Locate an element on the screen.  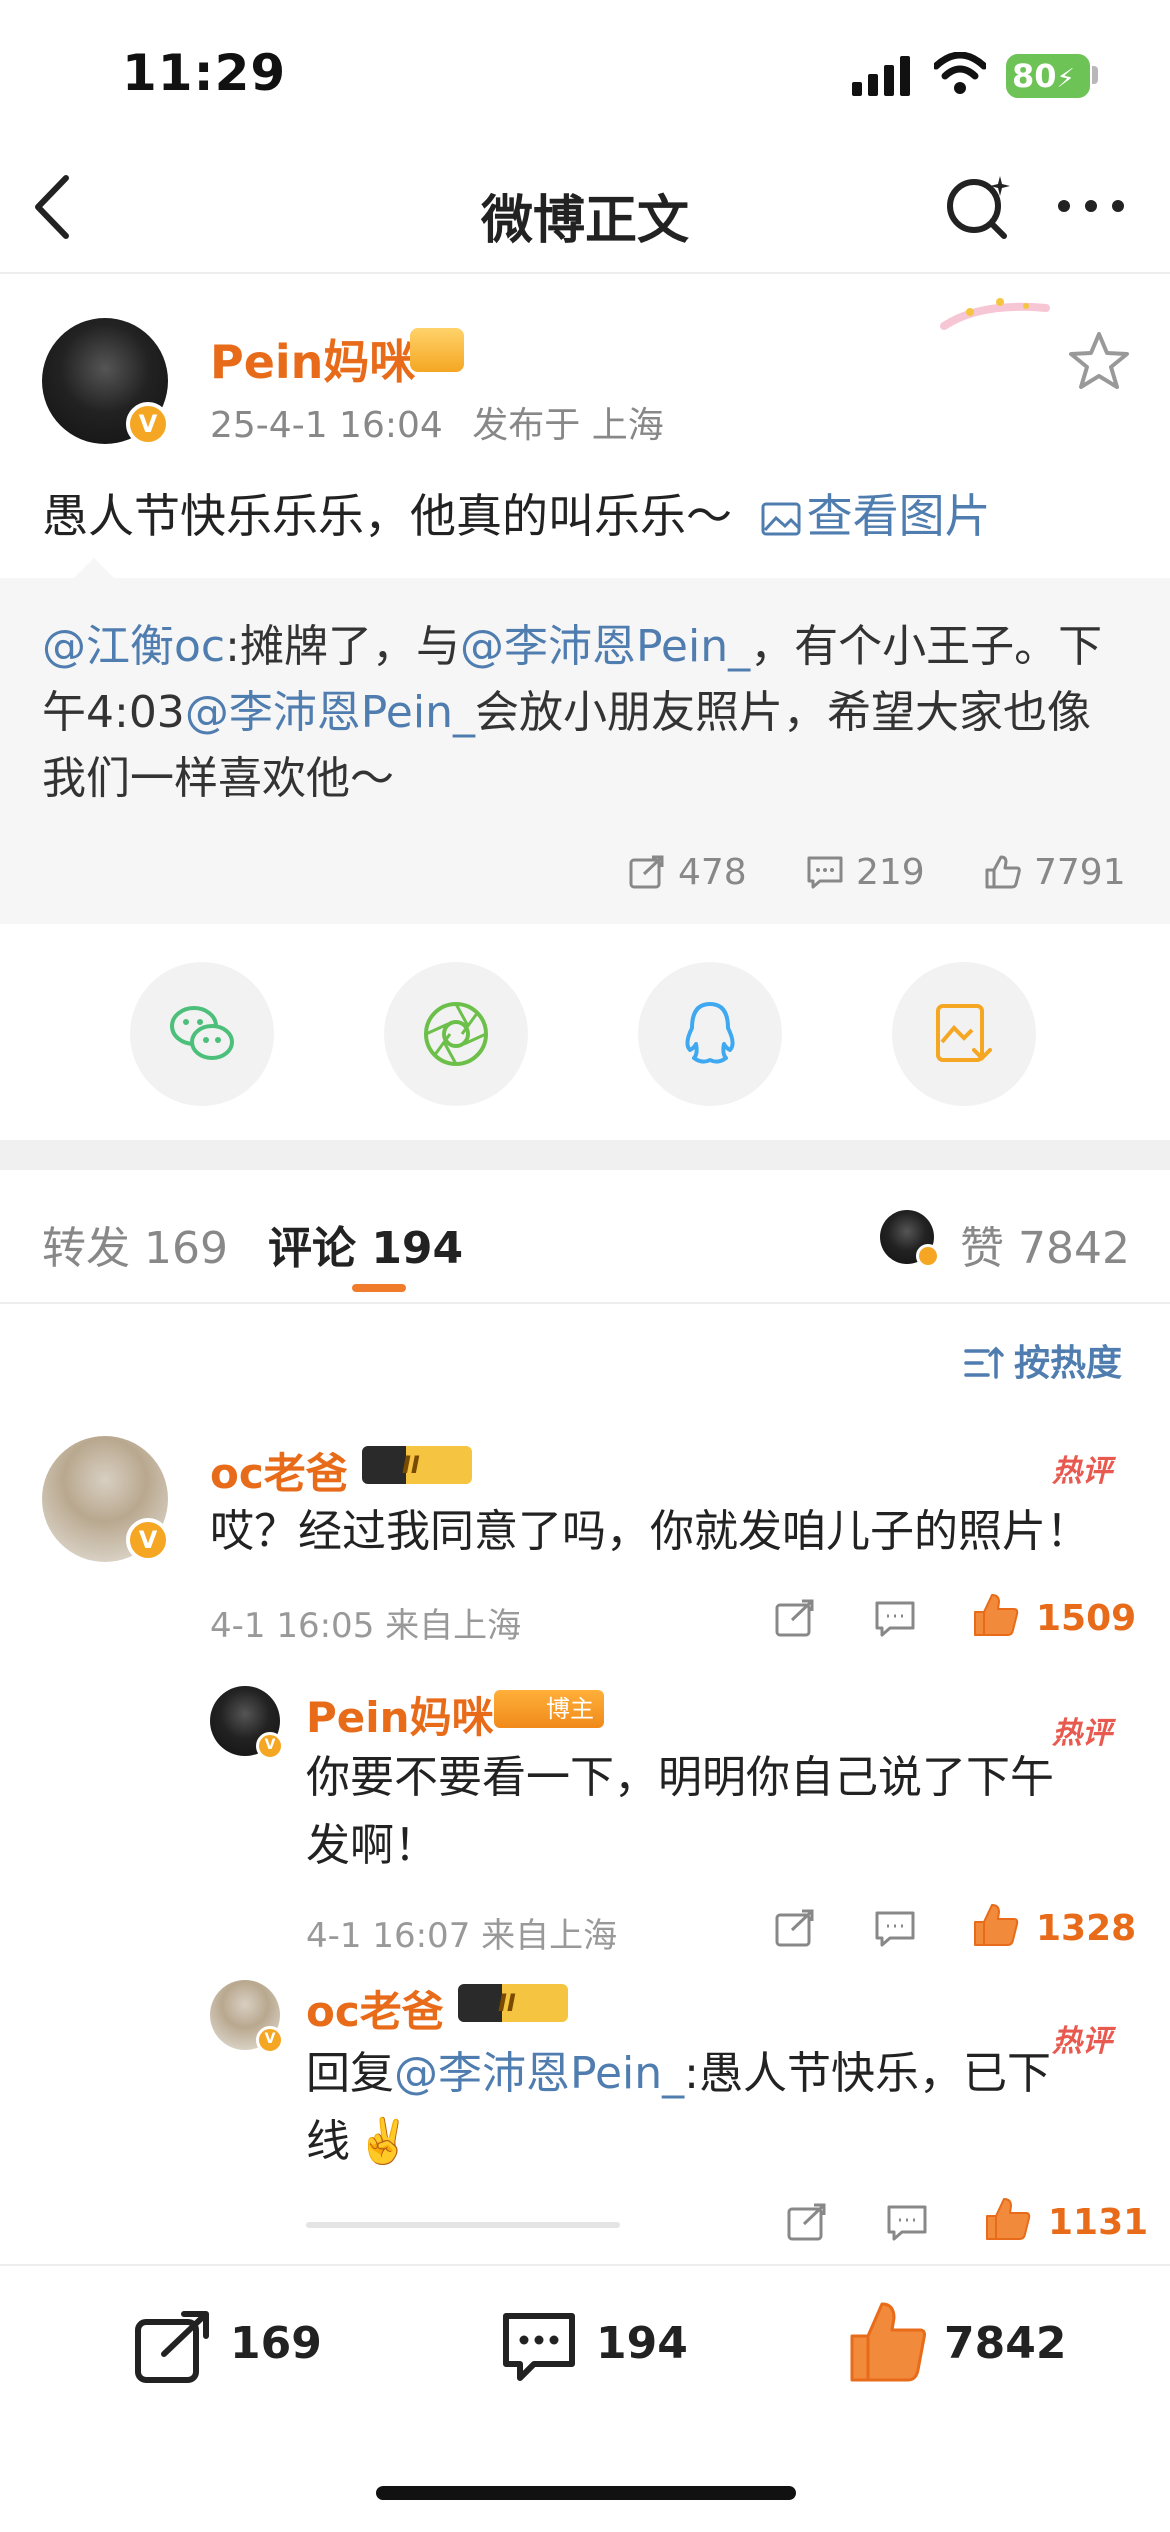
victory-emoji: ✌️ is located at coordinates (383, 2141).